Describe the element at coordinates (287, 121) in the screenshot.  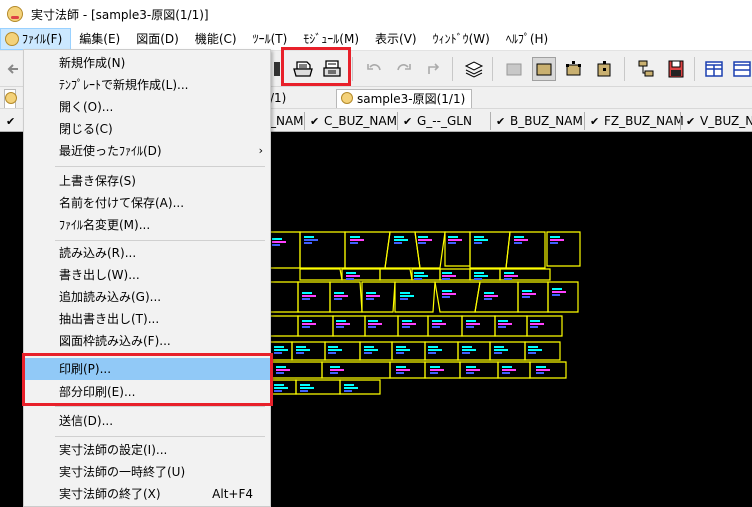
I see `layer-nam: _NAM` at that location.